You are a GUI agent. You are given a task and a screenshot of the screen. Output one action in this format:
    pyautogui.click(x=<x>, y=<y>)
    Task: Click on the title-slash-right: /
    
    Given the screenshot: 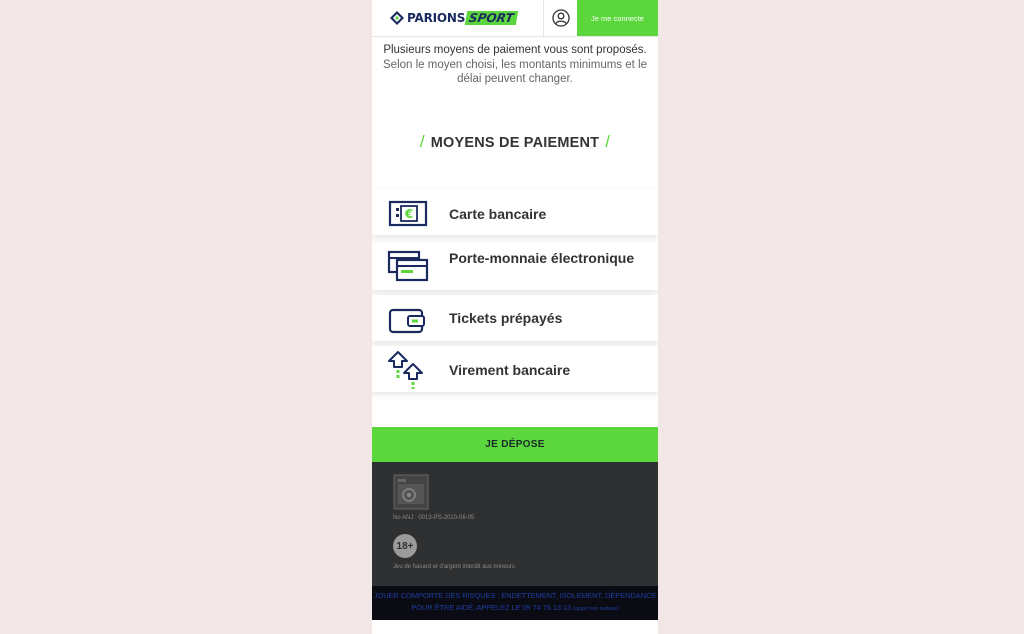 What is the action you would take?
    pyautogui.click(x=608, y=141)
    